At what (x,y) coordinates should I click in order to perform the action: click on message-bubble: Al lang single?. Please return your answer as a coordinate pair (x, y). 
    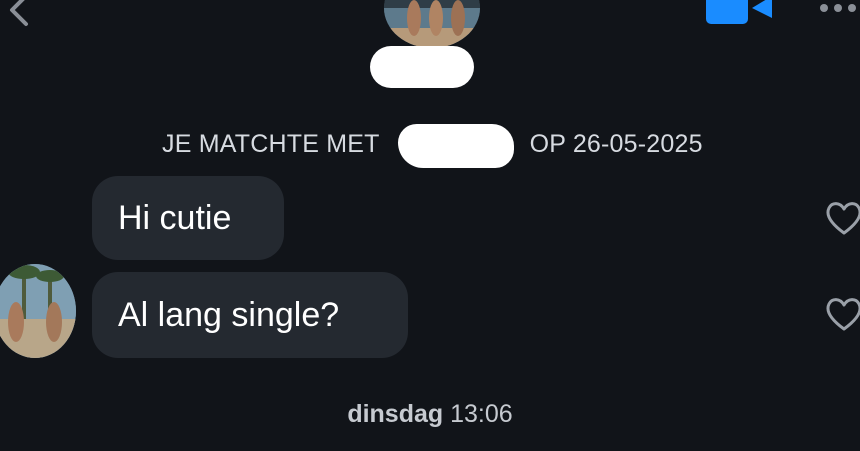
    Looking at the image, I should click on (250, 315).